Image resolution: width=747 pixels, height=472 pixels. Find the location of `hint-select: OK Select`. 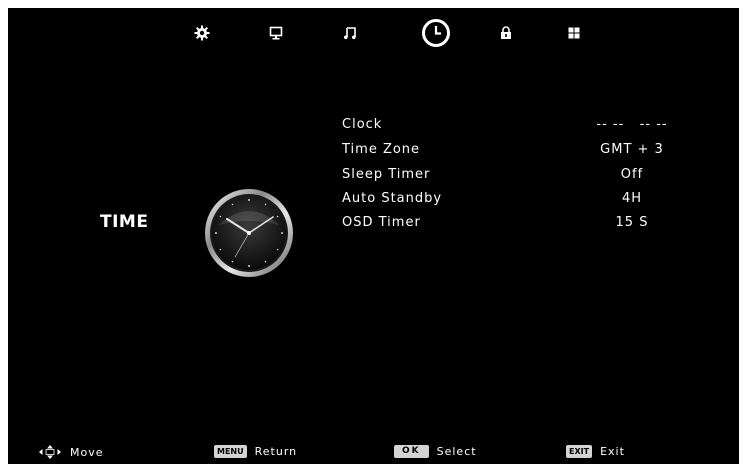

hint-select: OK Select is located at coordinates (435, 451).